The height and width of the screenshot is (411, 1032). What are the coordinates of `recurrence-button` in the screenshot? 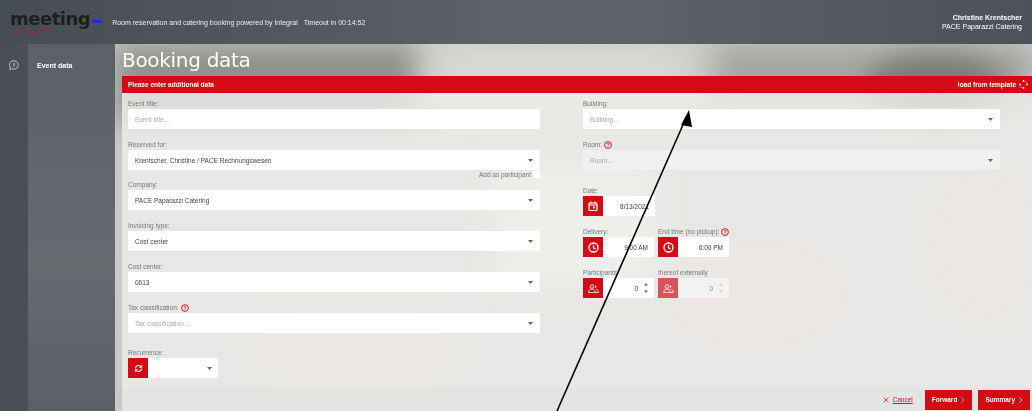 It's located at (138, 368).